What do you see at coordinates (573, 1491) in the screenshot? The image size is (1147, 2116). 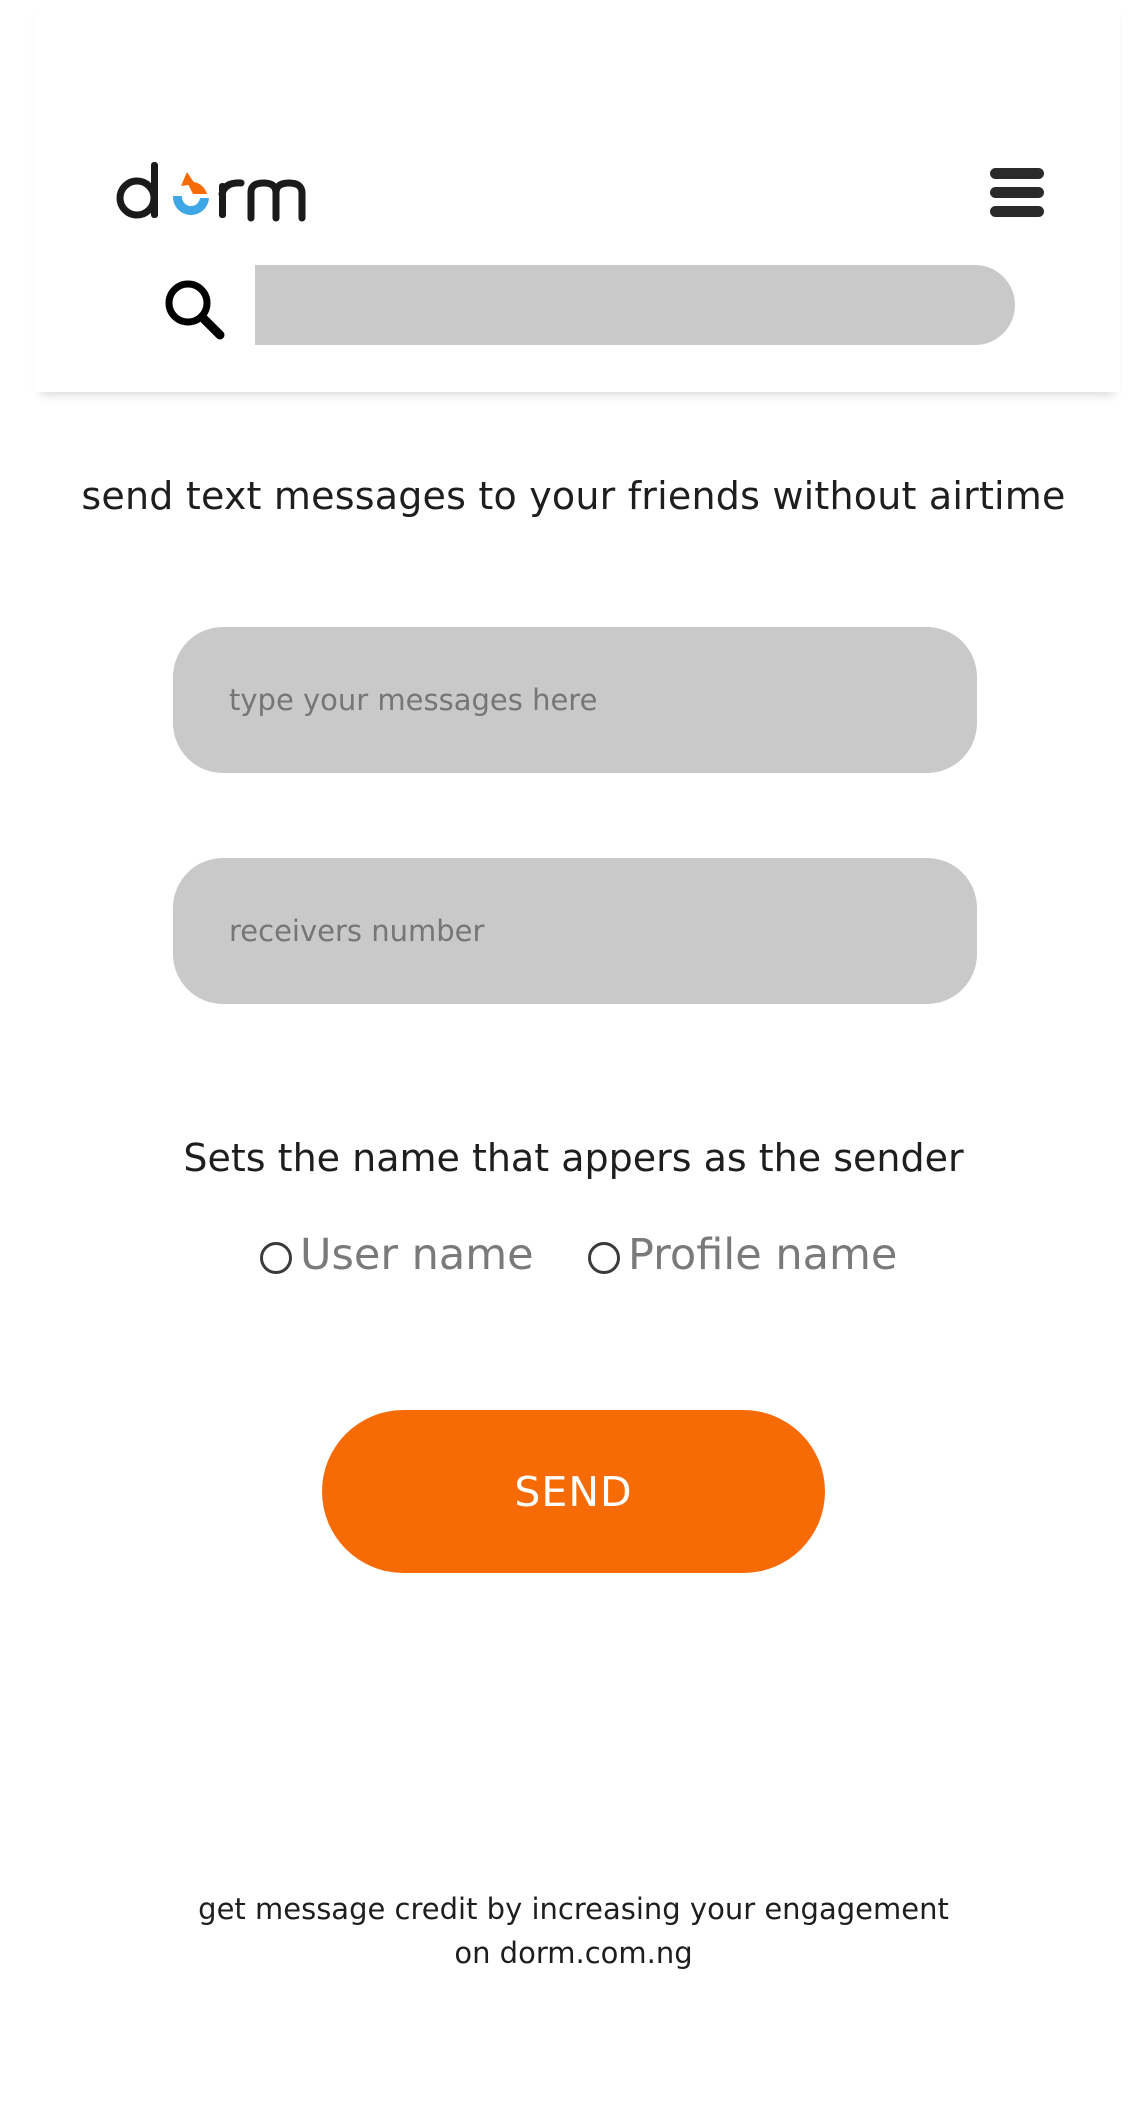 I see `send-button: SEND` at bounding box center [573, 1491].